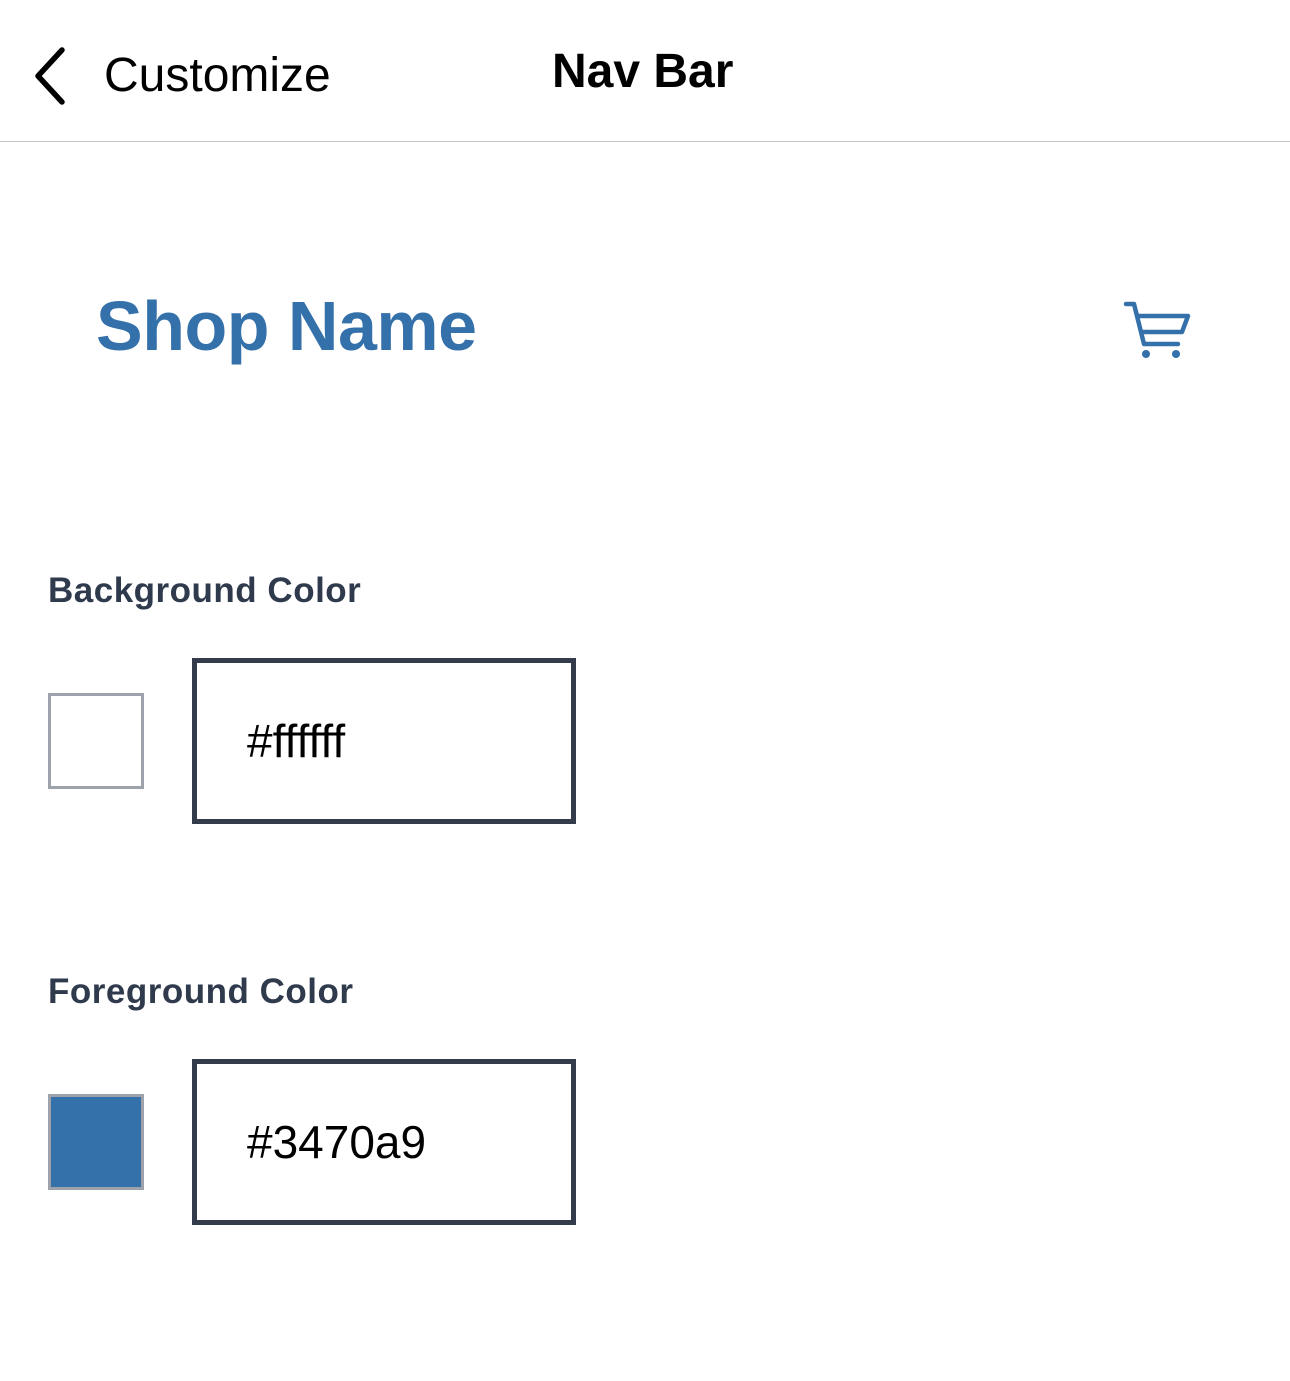 This screenshot has height=1381, width=1290. I want to click on shop-name: Shop Name, so click(286, 326).